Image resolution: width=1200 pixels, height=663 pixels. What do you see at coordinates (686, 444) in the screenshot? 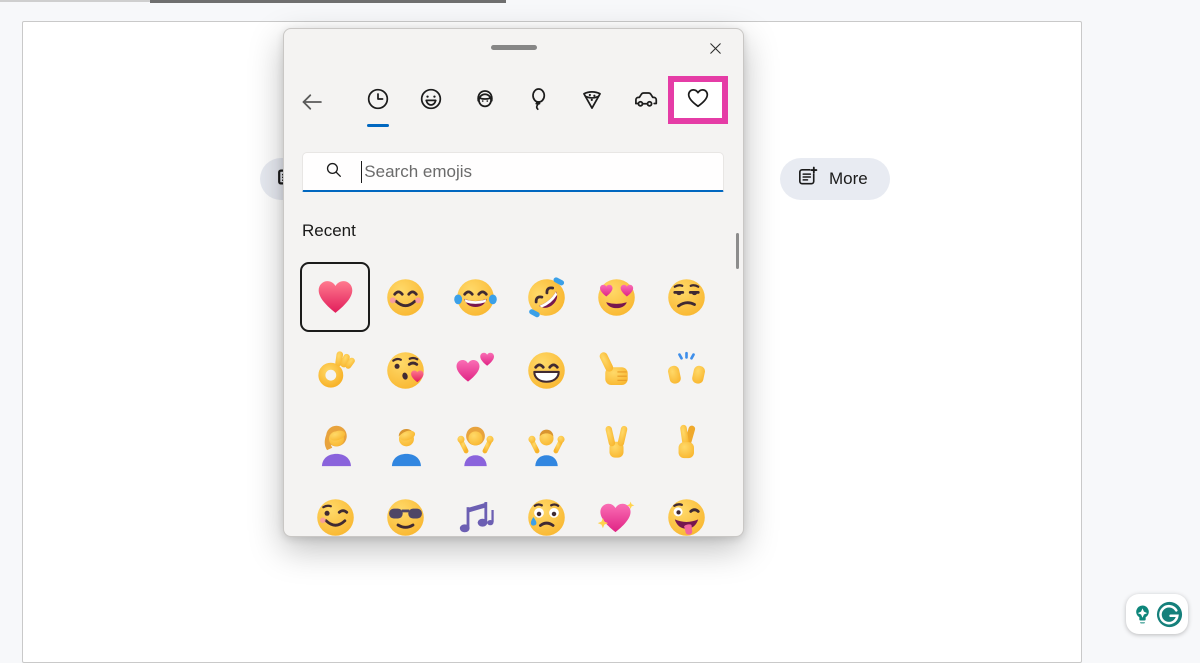
I see `emoji-crossed-fingers` at bounding box center [686, 444].